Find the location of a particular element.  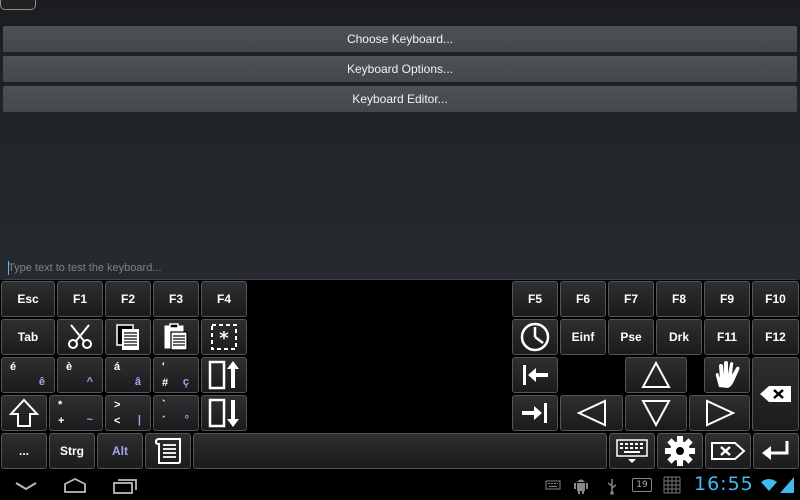

key-keyboard is located at coordinates (632, 451).